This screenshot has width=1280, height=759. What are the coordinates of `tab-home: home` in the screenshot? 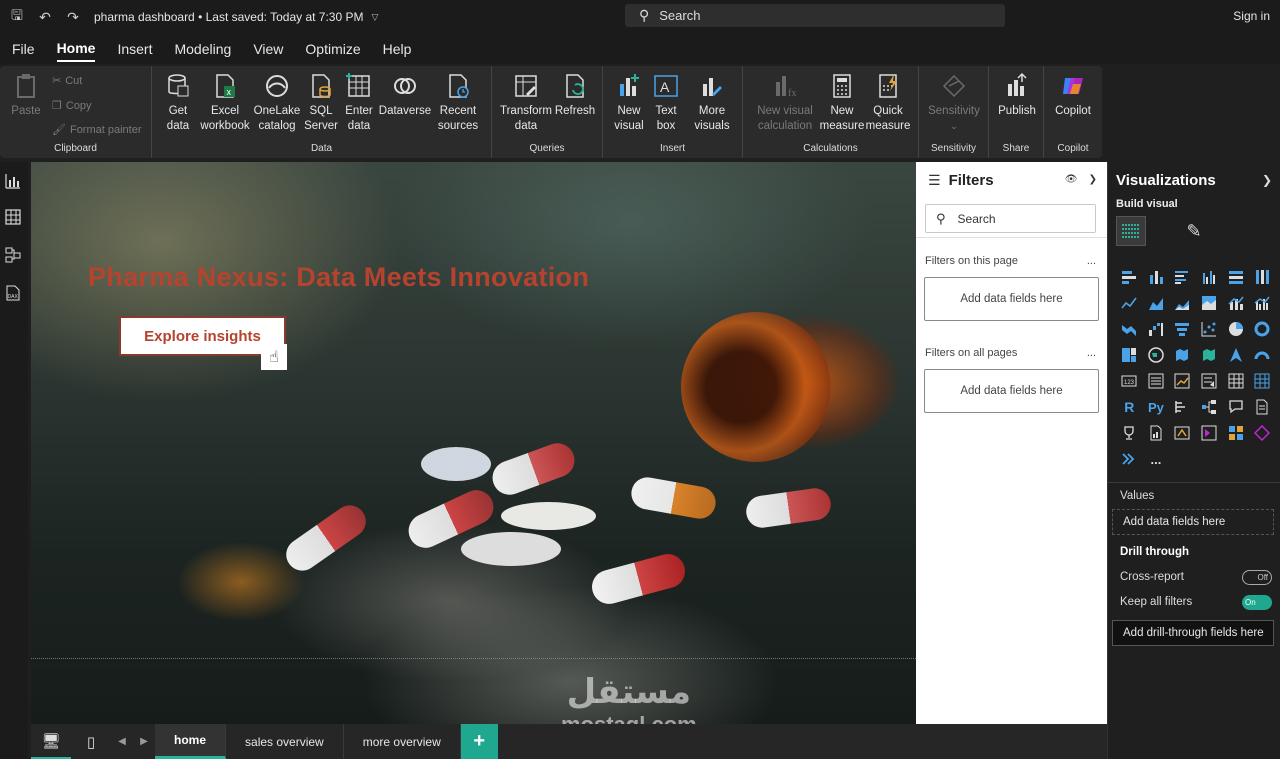 It's located at (191, 741).